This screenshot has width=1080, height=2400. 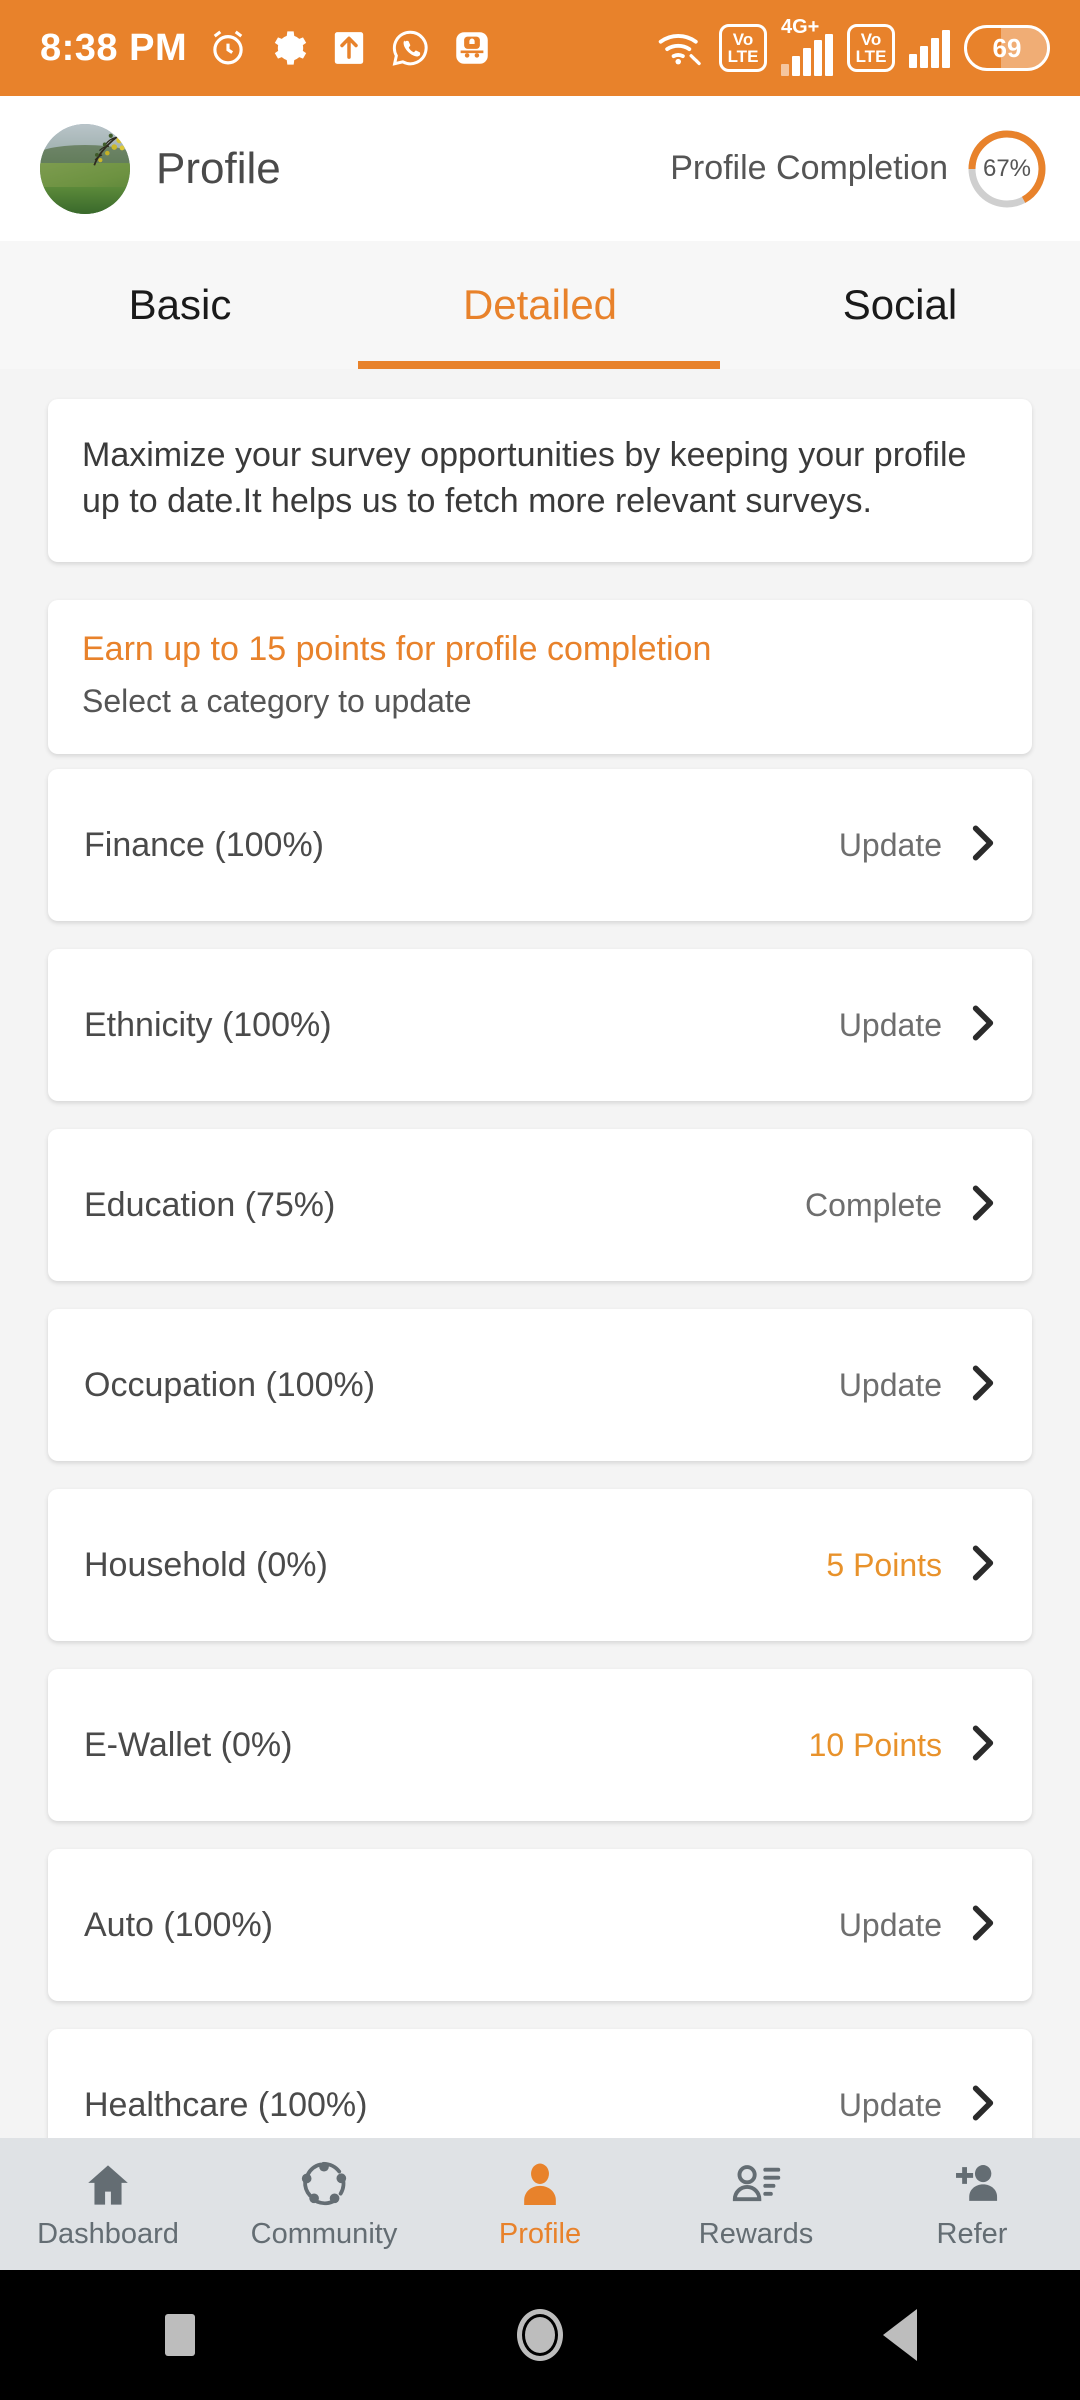 I want to click on category-row: Finance (100%) Update, so click(x=540, y=845).